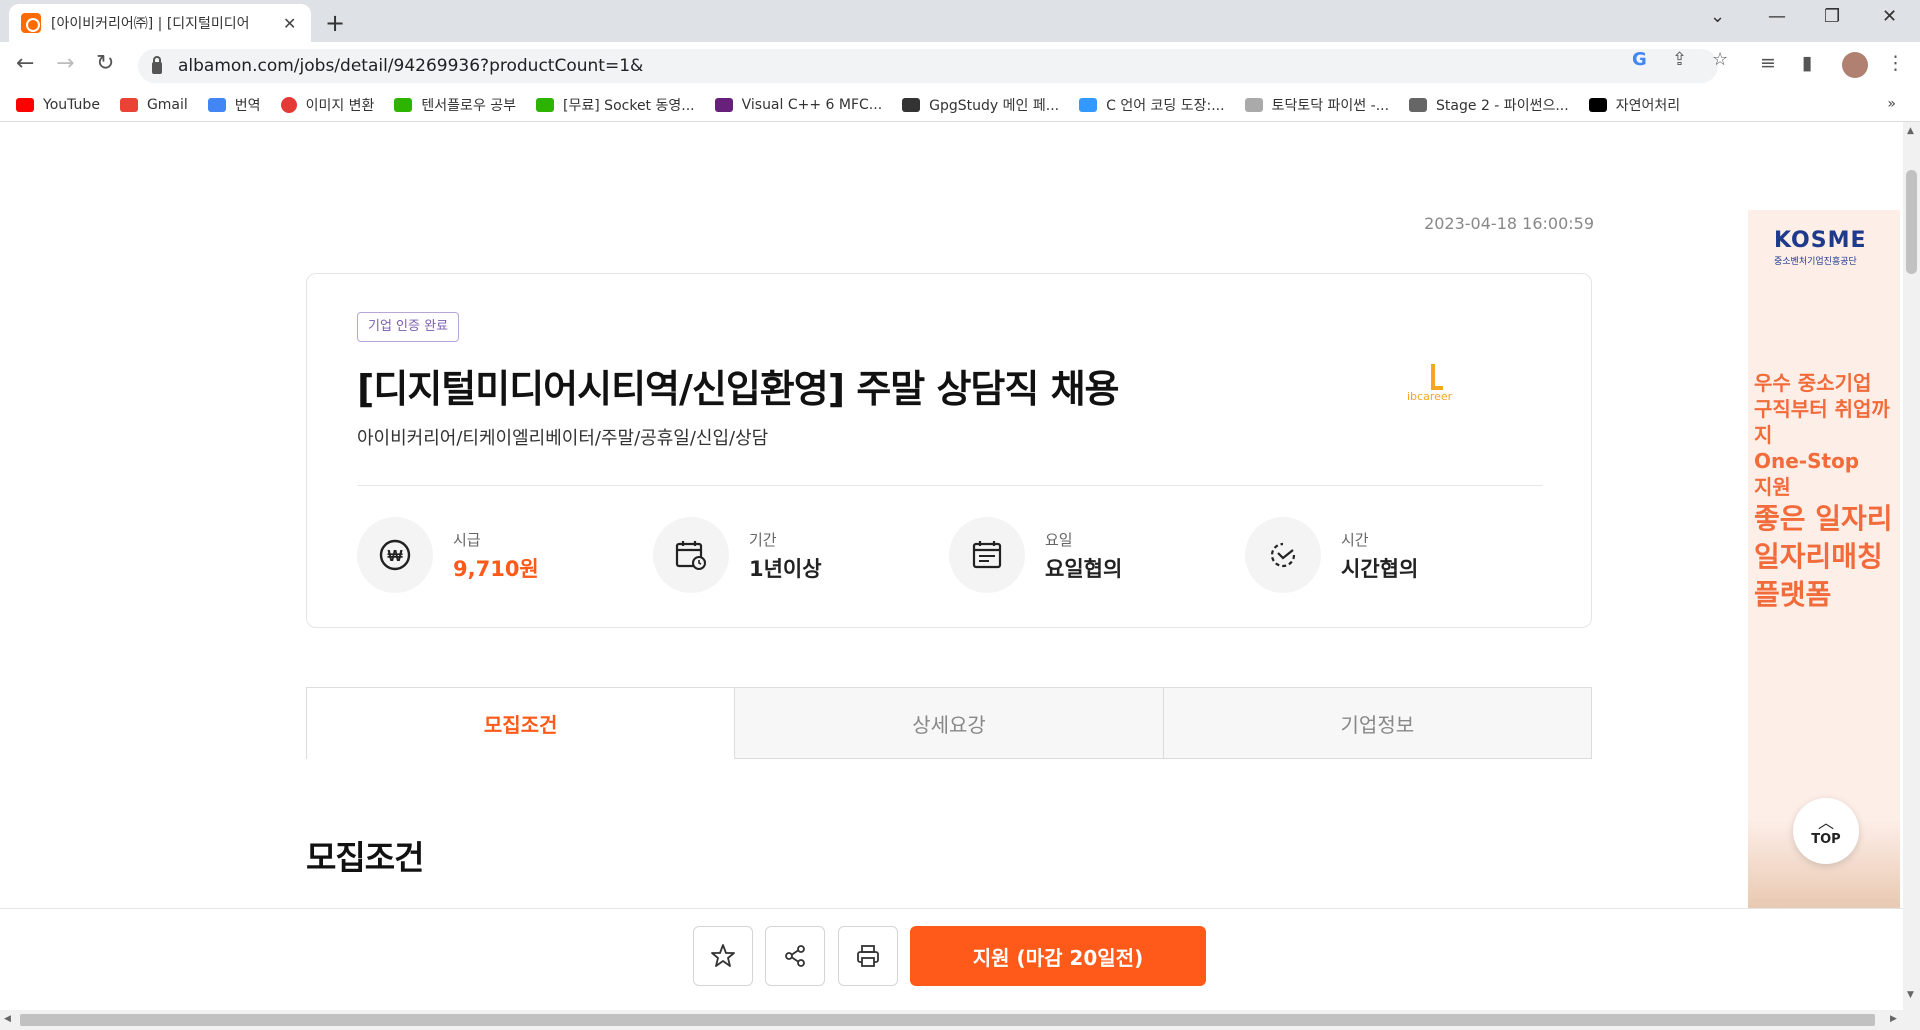 The image size is (1920, 1030). I want to click on vertical-scroll-thumb, so click(1911, 222).